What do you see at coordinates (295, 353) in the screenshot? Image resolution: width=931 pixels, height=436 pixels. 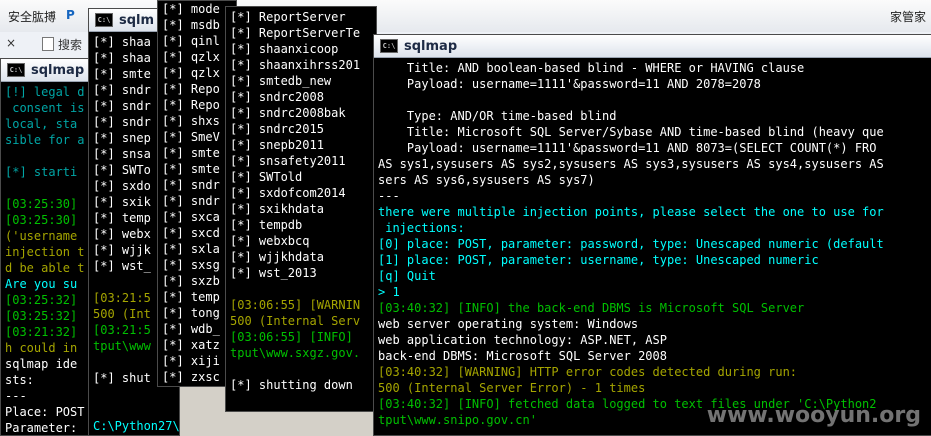 I see `console-line: tput\www.sxgz.gov.` at bounding box center [295, 353].